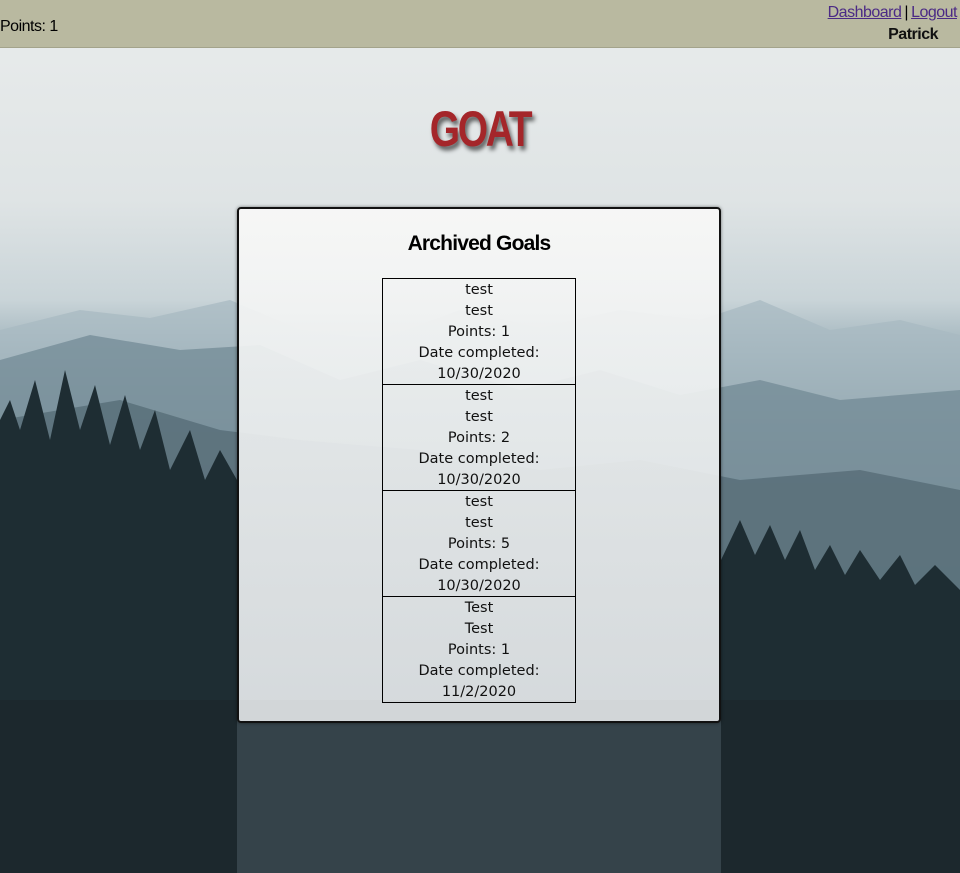  What do you see at coordinates (479, 243) in the screenshot?
I see `page-title: Archived Goals` at bounding box center [479, 243].